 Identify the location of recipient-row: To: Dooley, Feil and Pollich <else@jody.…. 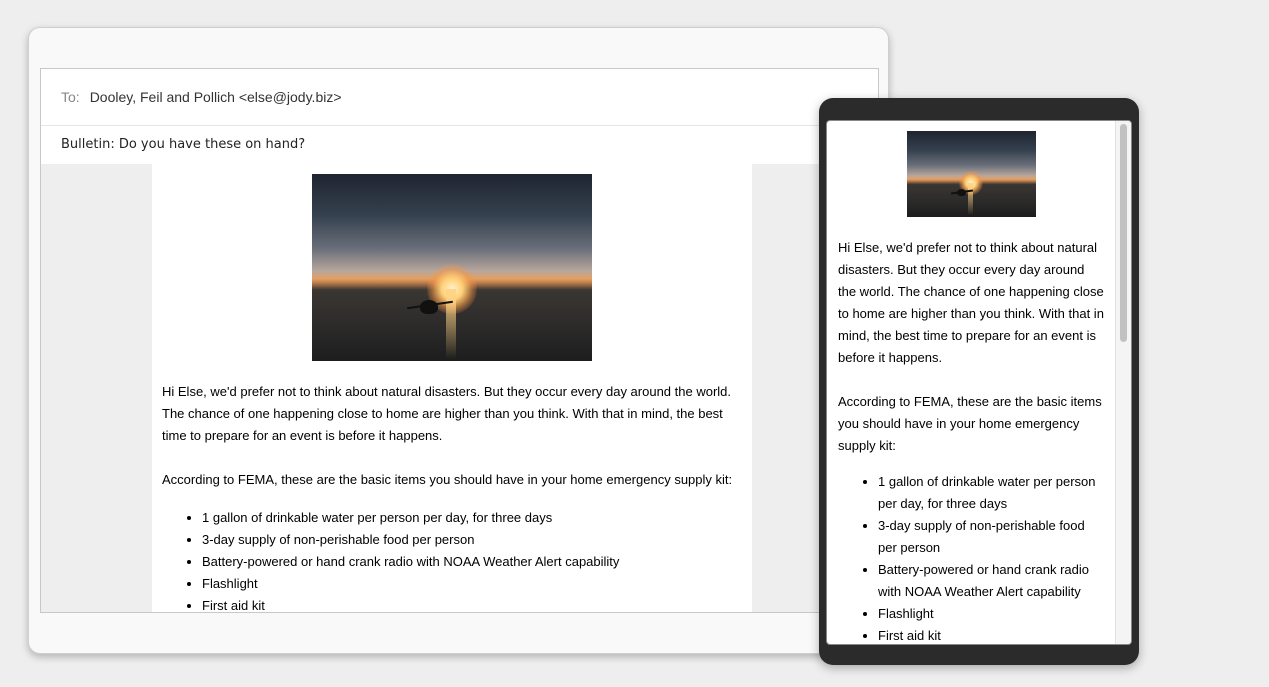
(459, 97).